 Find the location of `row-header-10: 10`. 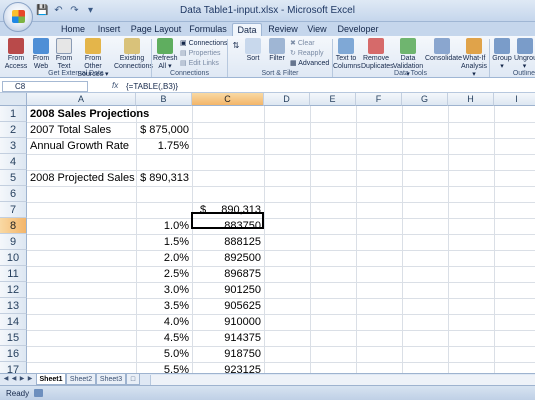

row-header-10: 10 is located at coordinates (13, 258).